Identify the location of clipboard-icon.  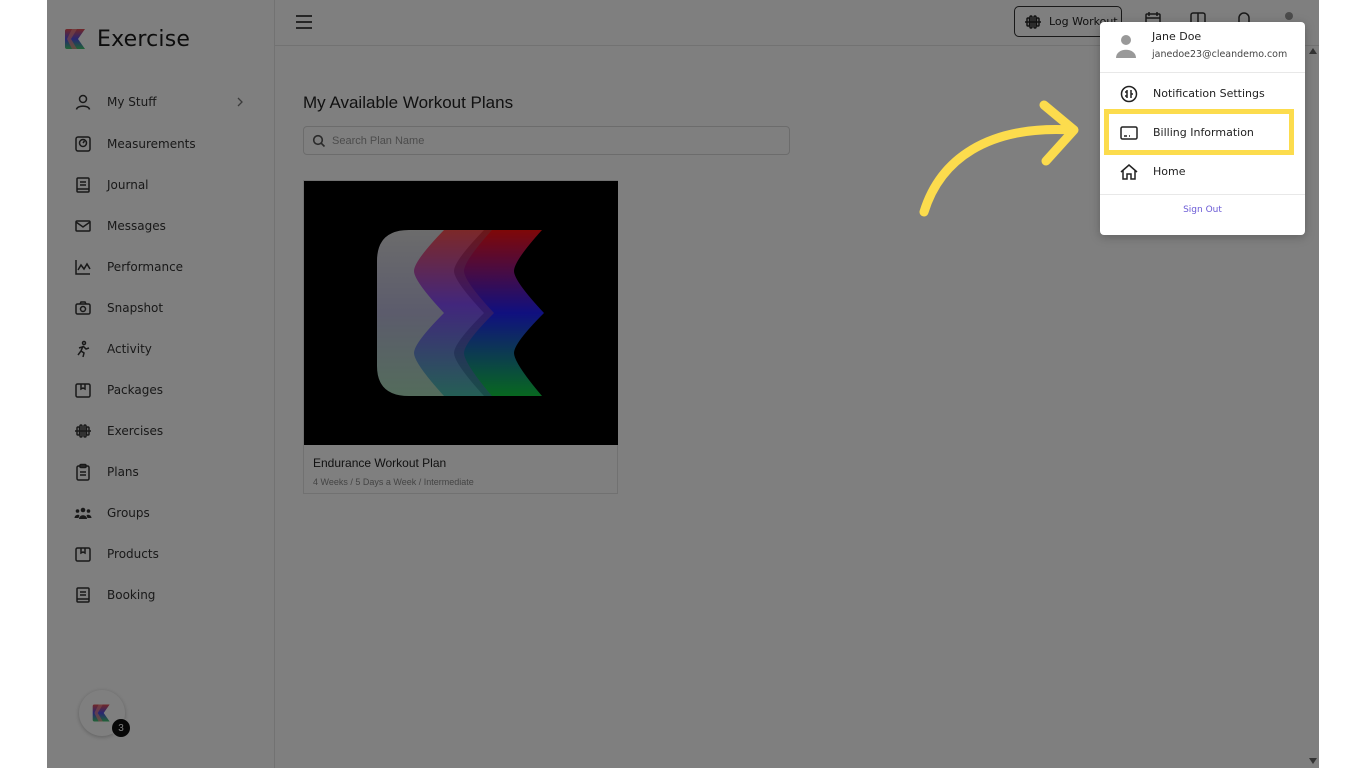
(83, 472).